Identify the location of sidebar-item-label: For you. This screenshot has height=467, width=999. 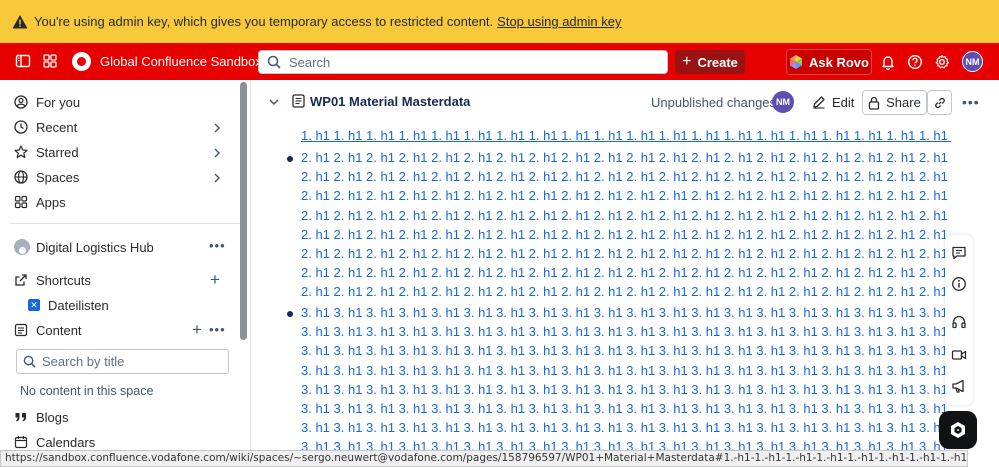
(58, 102).